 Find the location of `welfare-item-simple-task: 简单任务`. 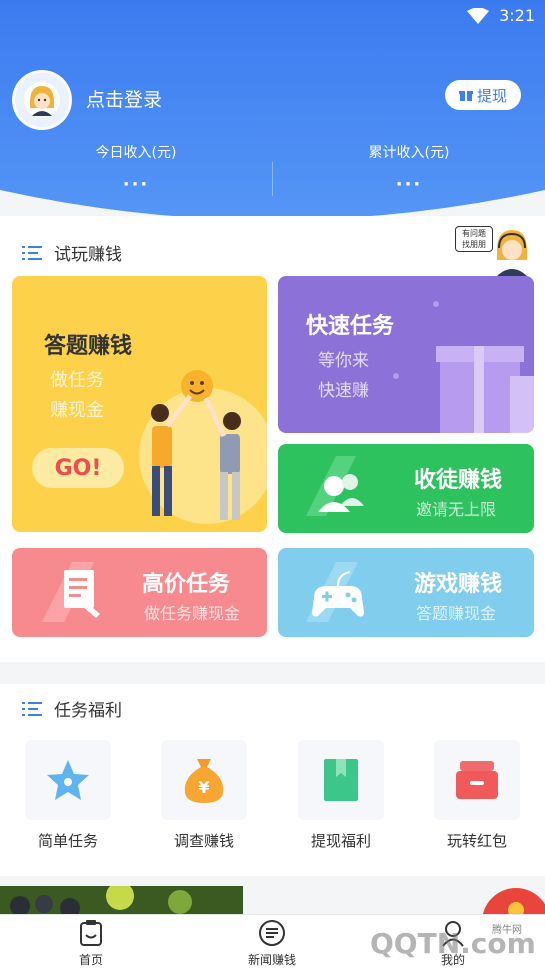

welfare-item-simple-task: 简单任务 is located at coordinates (68, 795).